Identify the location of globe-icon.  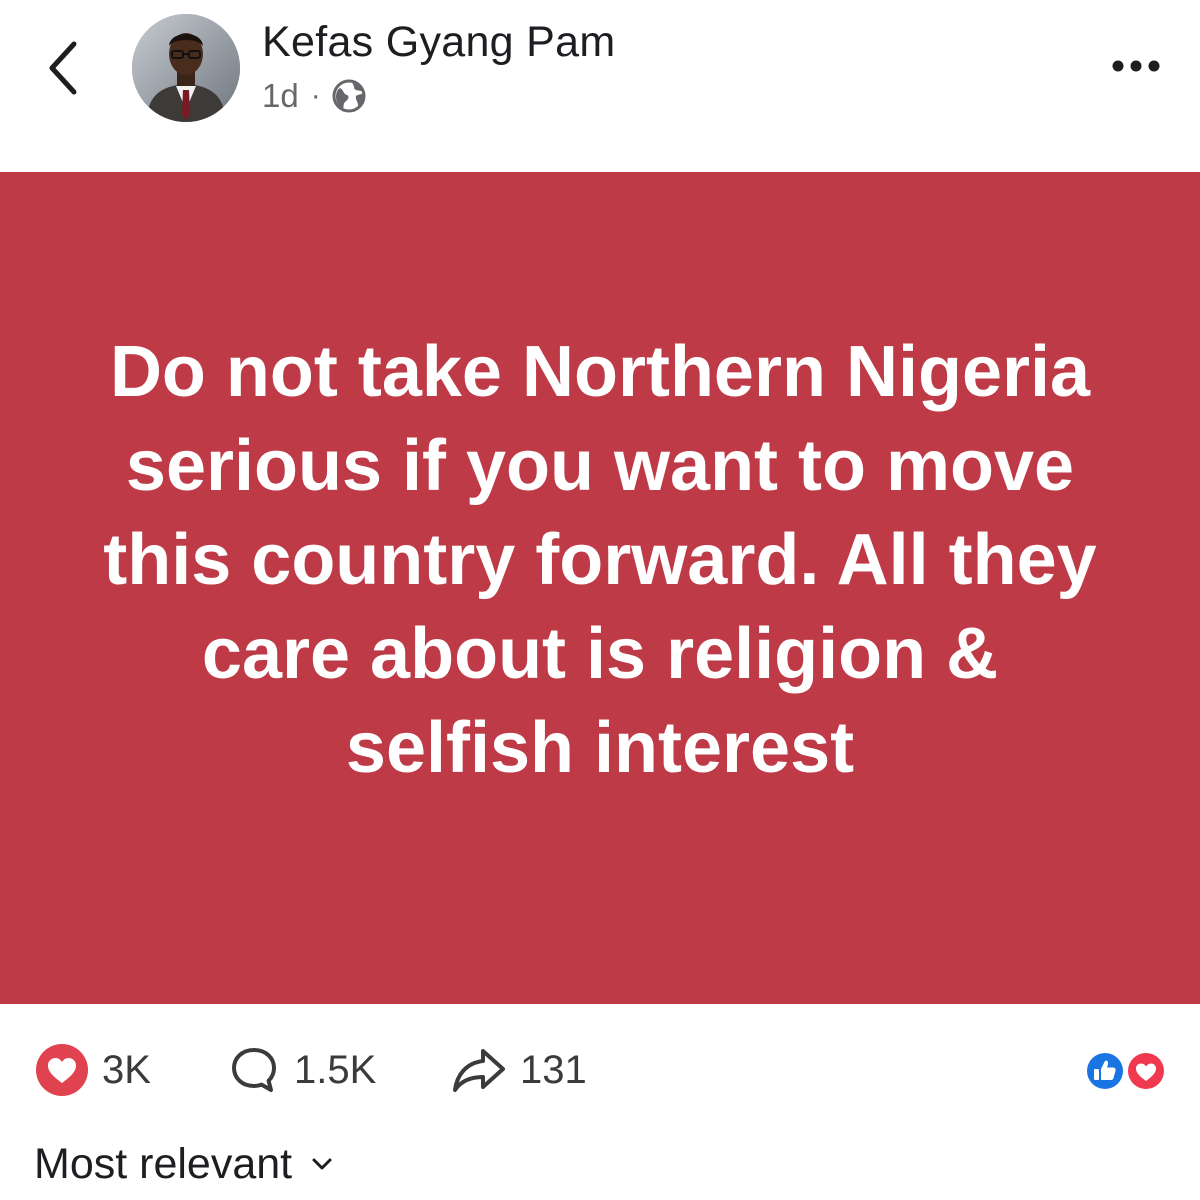
(349, 96).